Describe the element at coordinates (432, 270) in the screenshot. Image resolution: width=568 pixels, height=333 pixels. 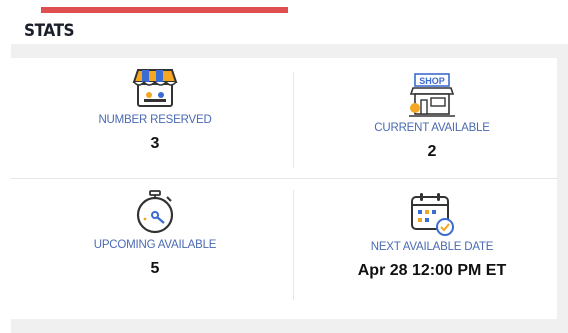
I see `stat-value: Apr 28 12:00 PM ET` at that location.